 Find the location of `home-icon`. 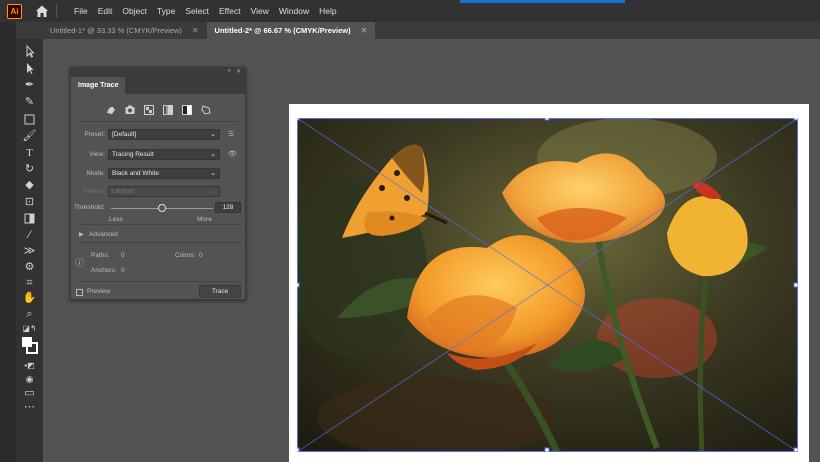

home-icon is located at coordinates (42, 11).